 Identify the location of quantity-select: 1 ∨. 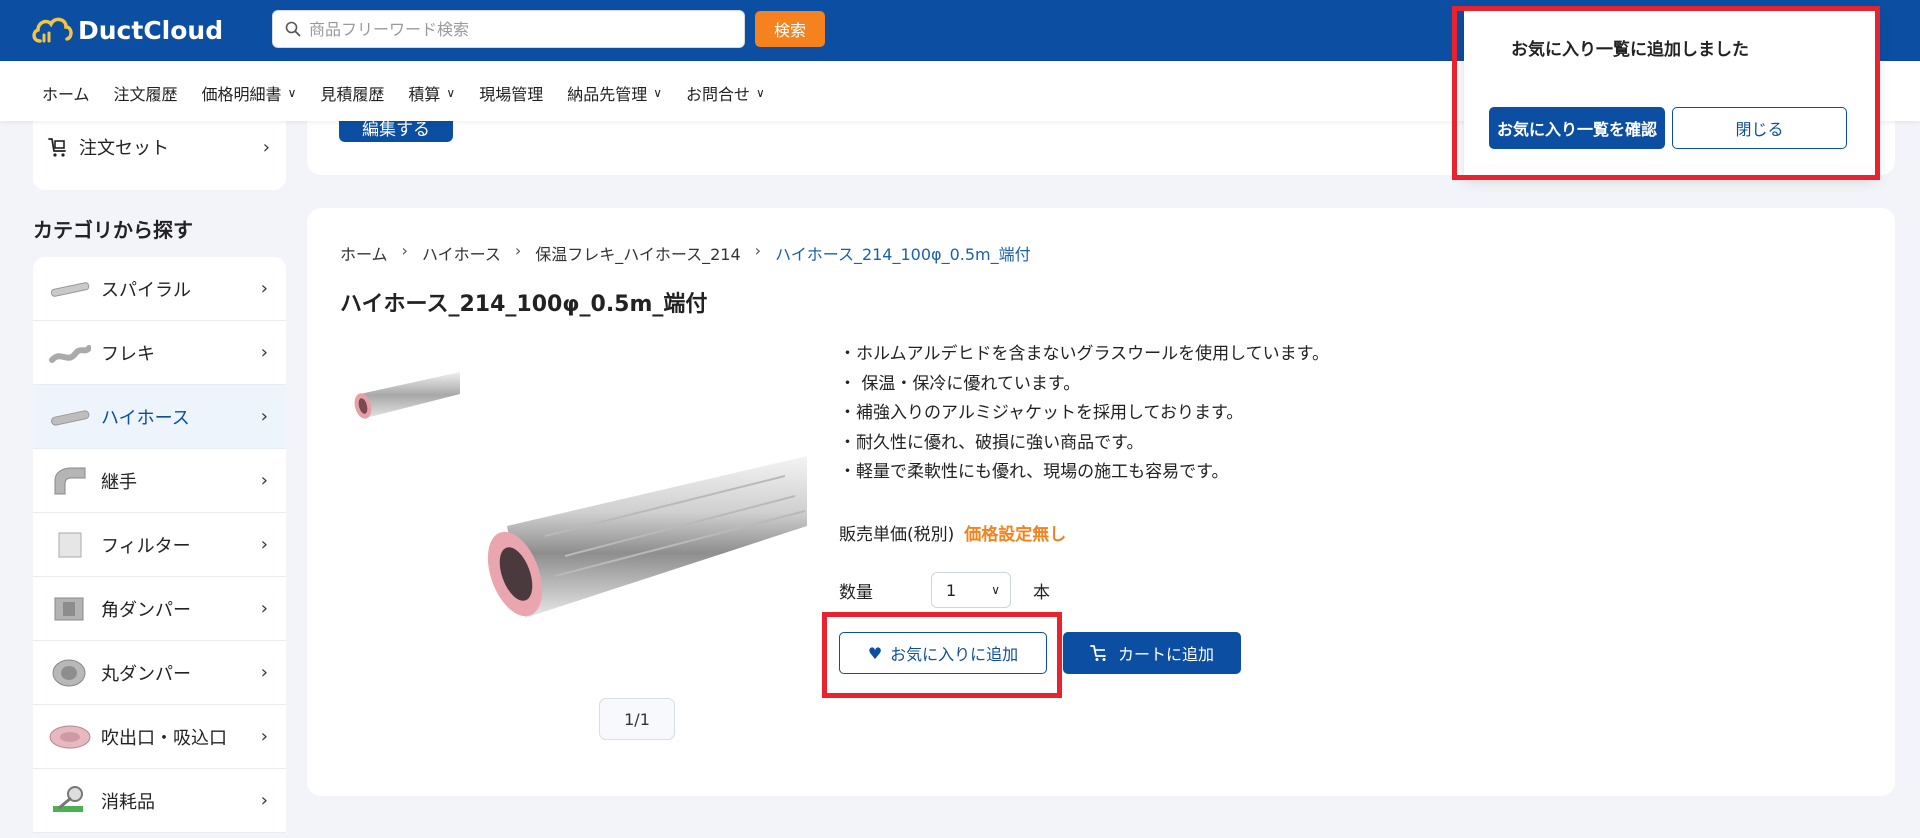
(971, 590).